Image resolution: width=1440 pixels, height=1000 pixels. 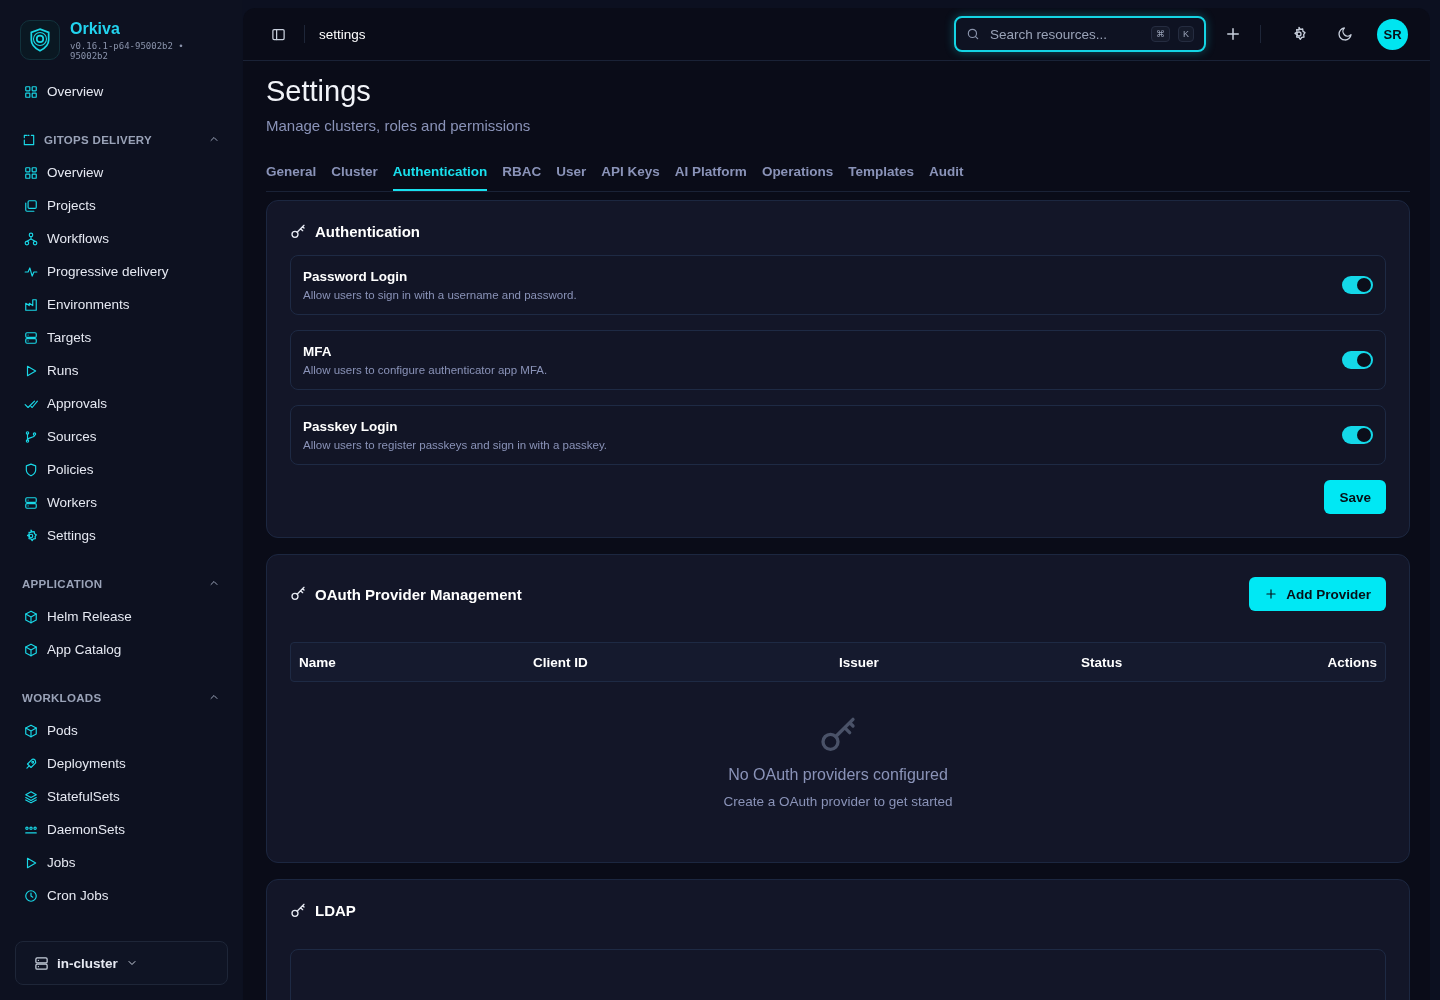 I want to click on search-field: Search resources... ⌘ K, so click(x=1080, y=34).